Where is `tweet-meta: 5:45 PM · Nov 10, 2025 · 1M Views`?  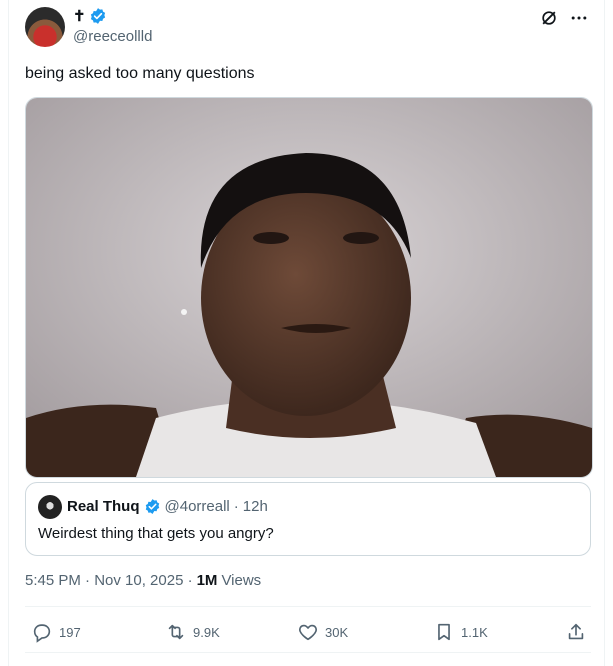
tweet-meta: 5:45 PM · Nov 10, 2025 · 1M Views is located at coordinates (143, 580).